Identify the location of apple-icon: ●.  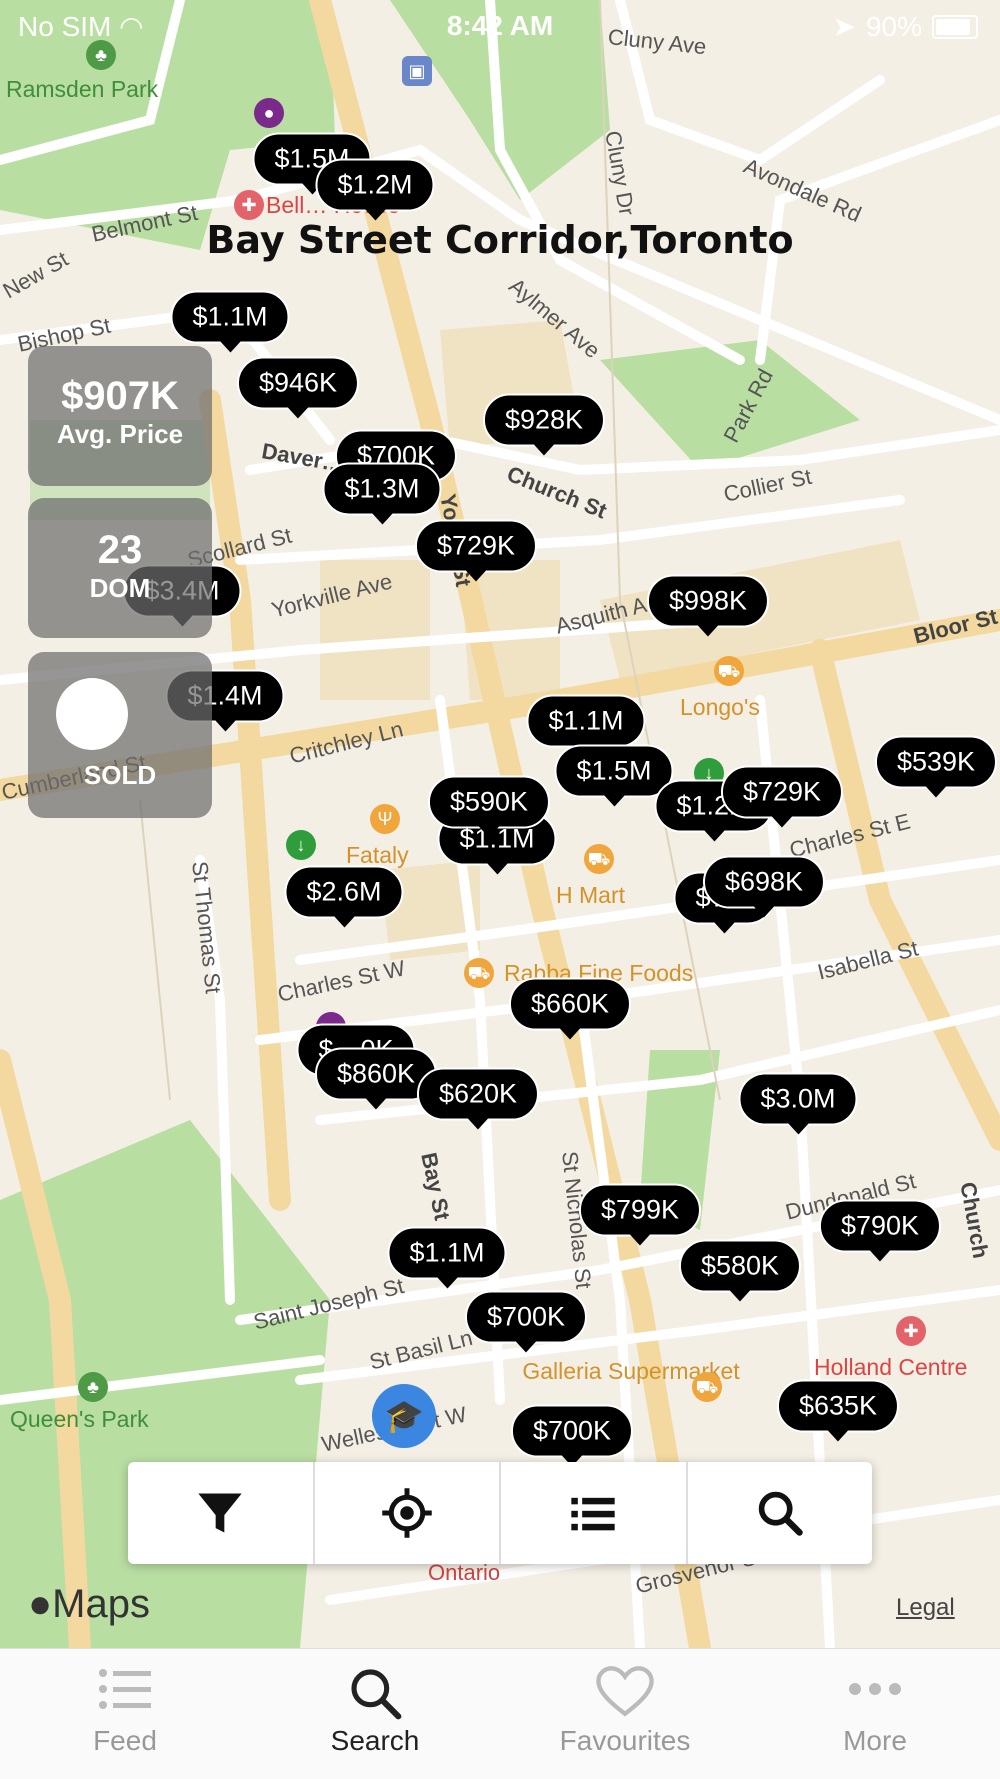
(40, 1604).